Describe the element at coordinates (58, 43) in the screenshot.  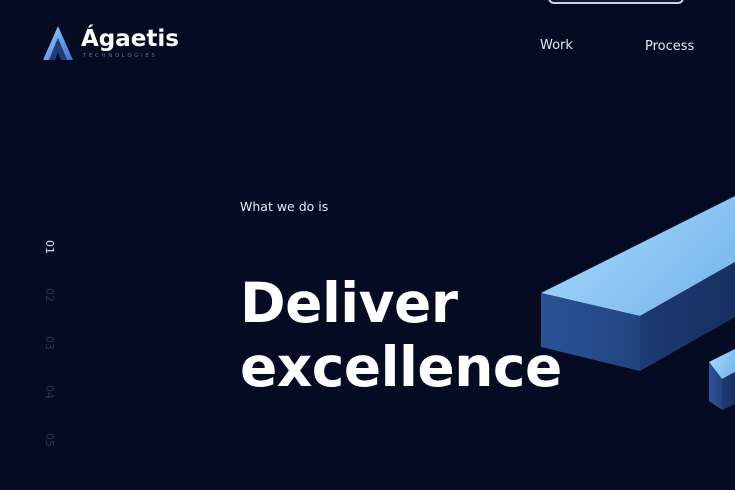
I see `logo-a-icon` at that location.